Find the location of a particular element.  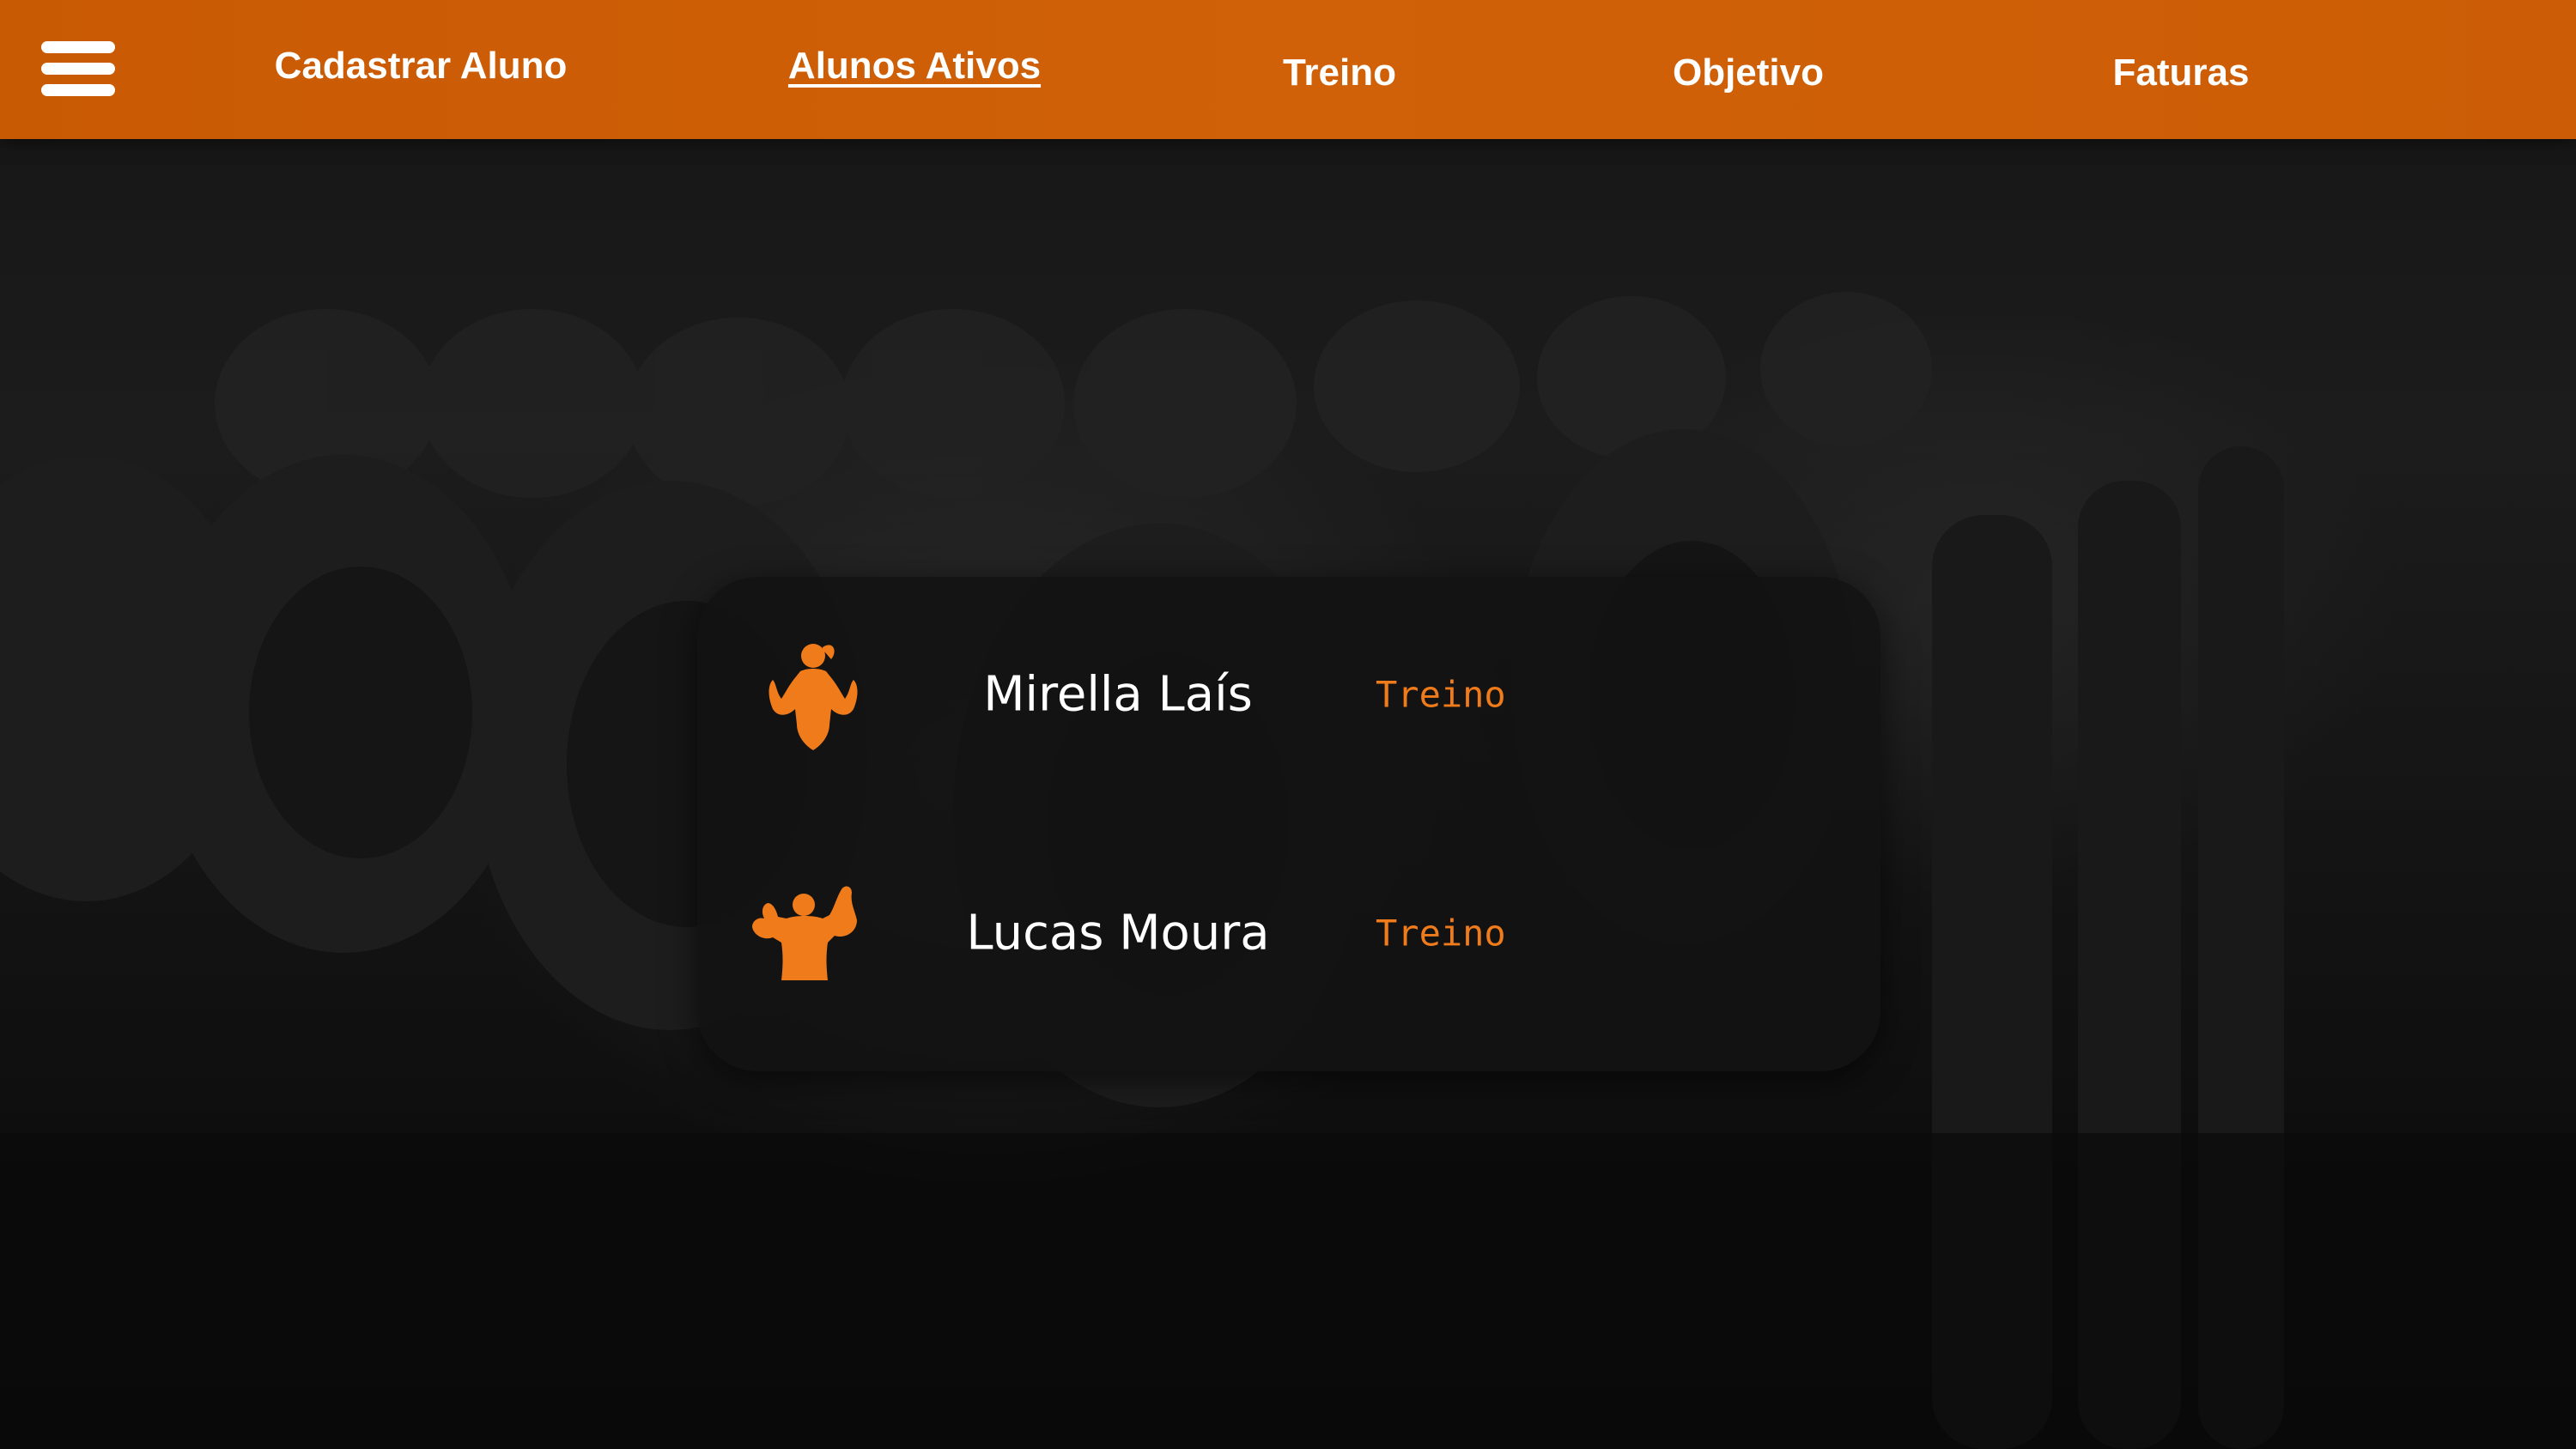

student-row: Mirella Laís Treino is located at coordinates (1288, 694).